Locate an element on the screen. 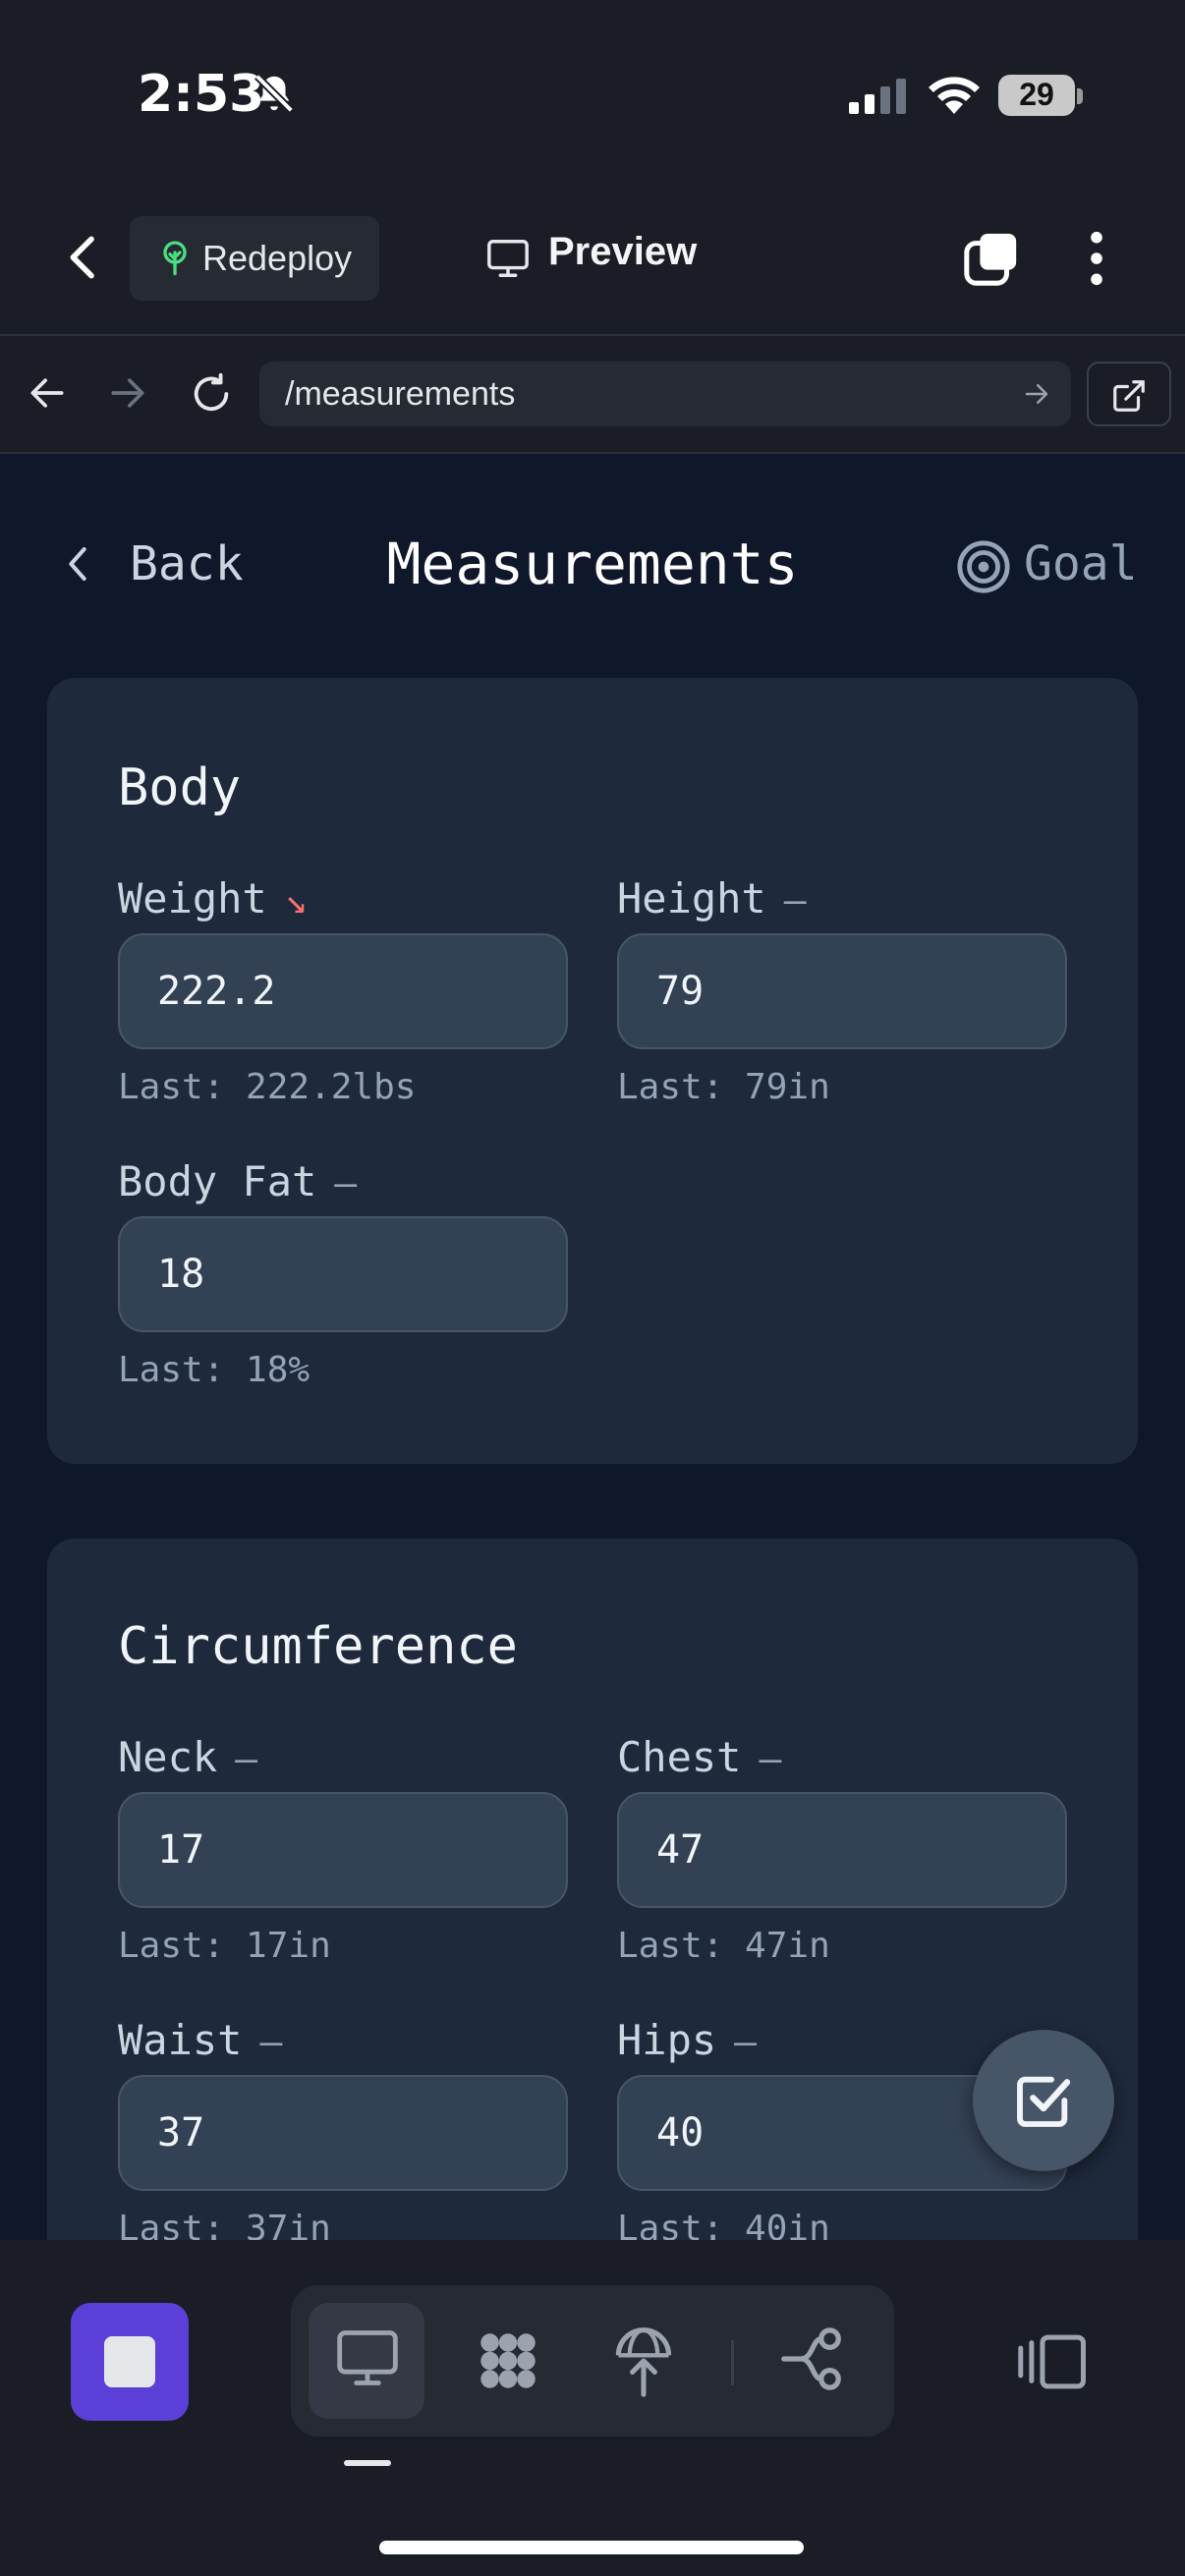  chest-input: 47 is located at coordinates (842, 1850).